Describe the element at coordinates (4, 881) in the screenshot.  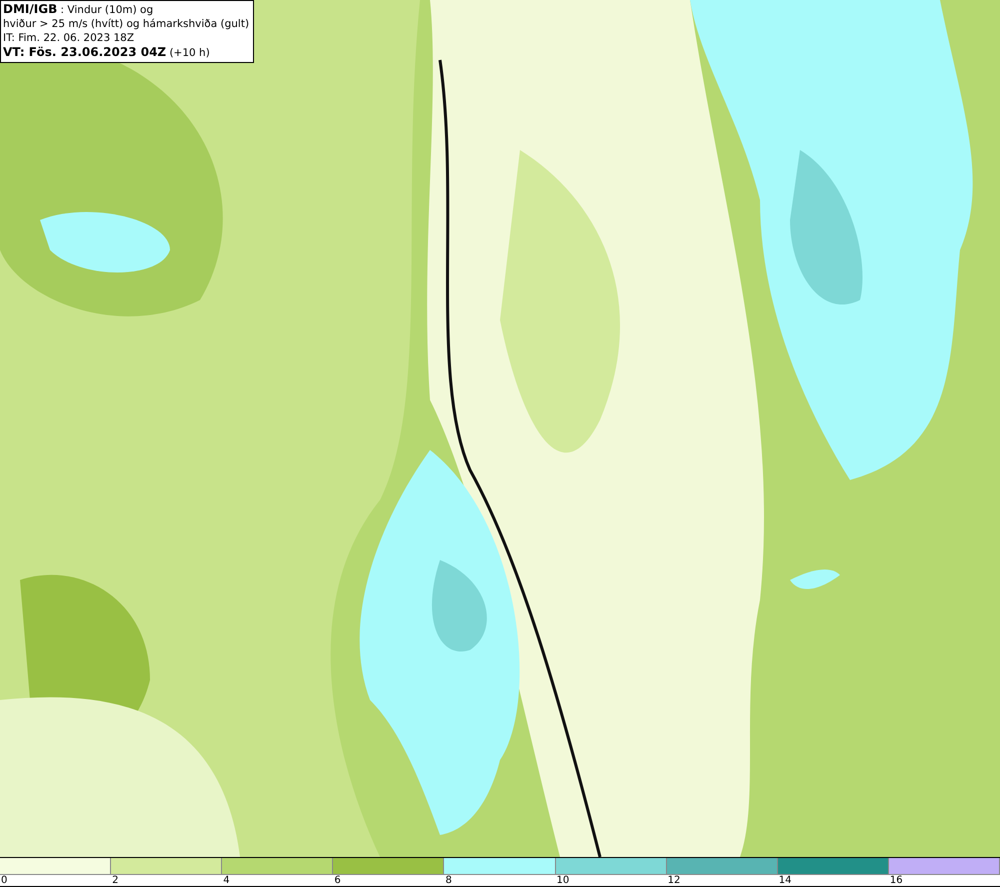
I see `legend-tick-label: 0` at that location.